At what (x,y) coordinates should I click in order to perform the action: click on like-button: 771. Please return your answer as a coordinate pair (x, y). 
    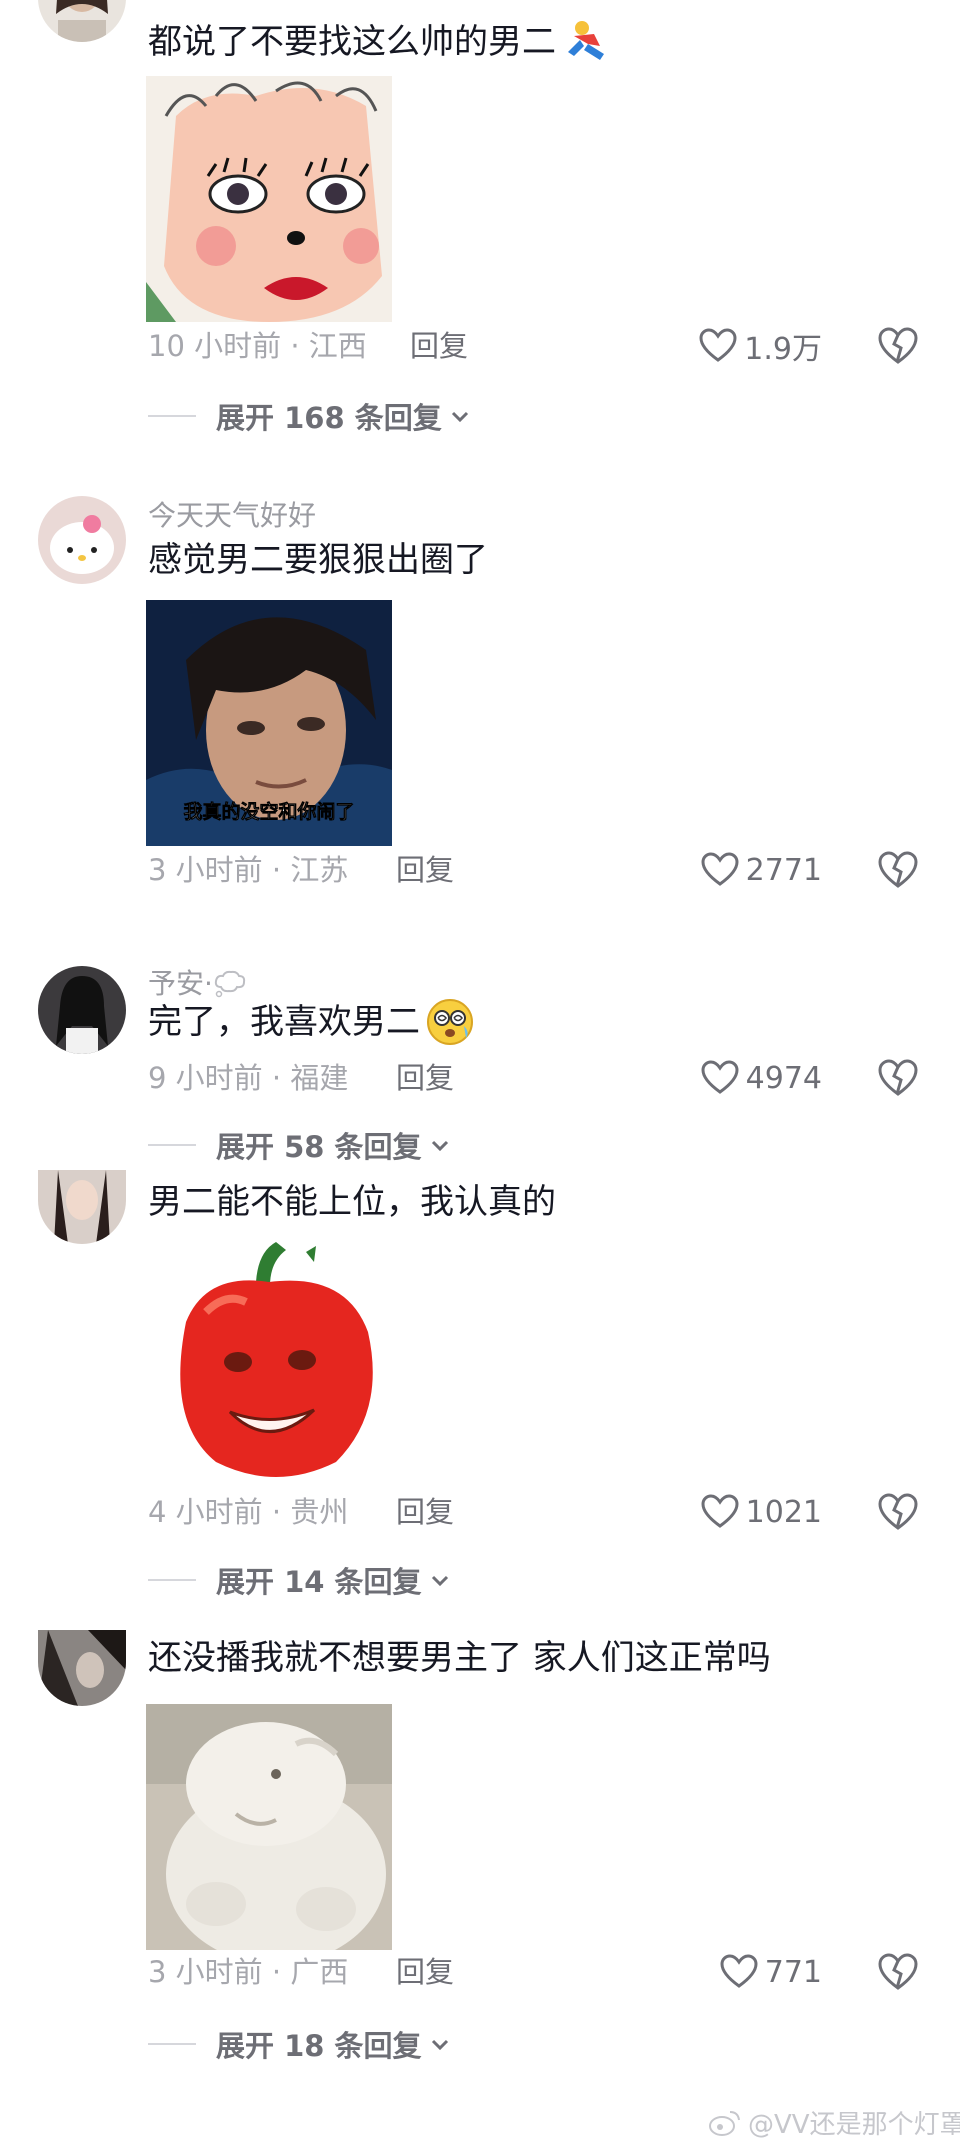
    Looking at the image, I should click on (770, 1972).